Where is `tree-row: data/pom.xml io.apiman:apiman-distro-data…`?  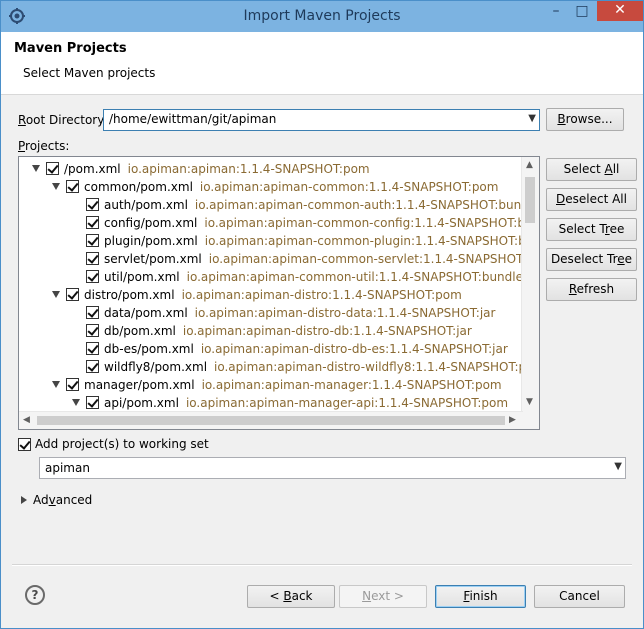 tree-row: data/pom.xml io.apiman:apiman-distro-data… is located at coordinates (271, 313).